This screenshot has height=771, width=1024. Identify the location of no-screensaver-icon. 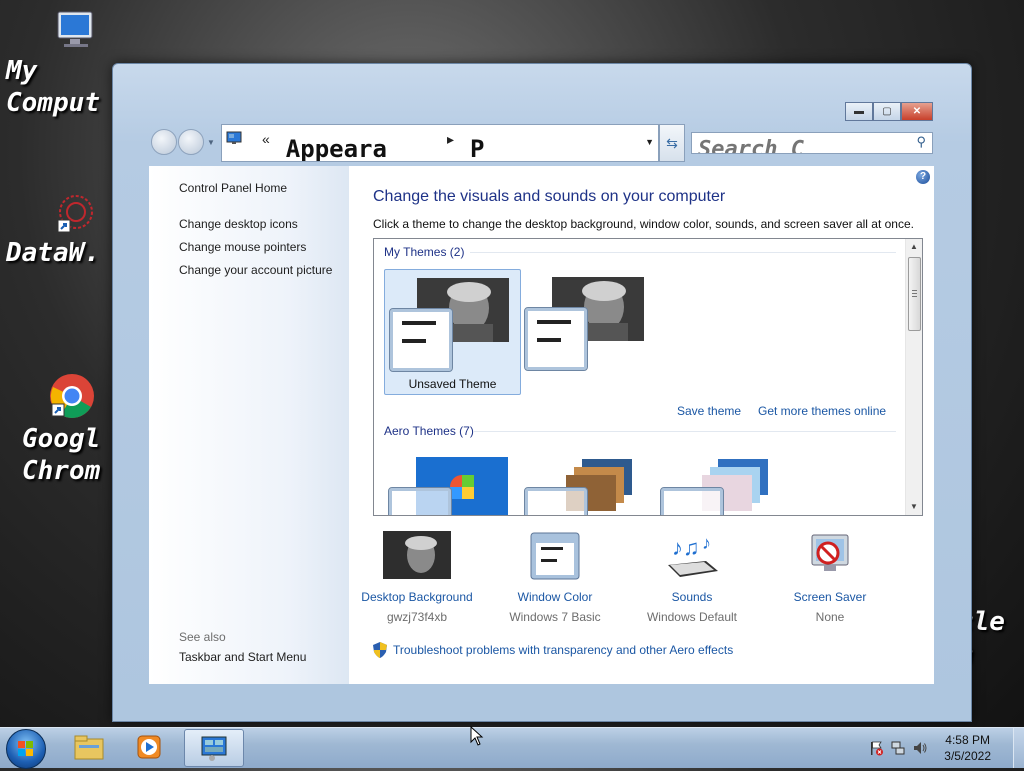
(830, 552).